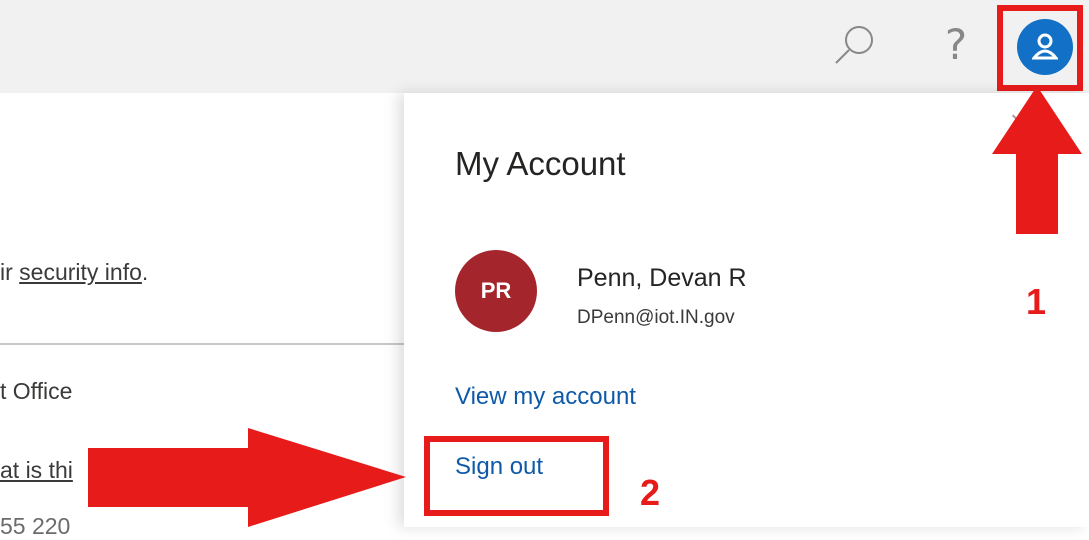  What do you see at coordinates (545, 397) in the screenshot?
I see `view-my-account-link: View my account` at bounding box center [545, 397].